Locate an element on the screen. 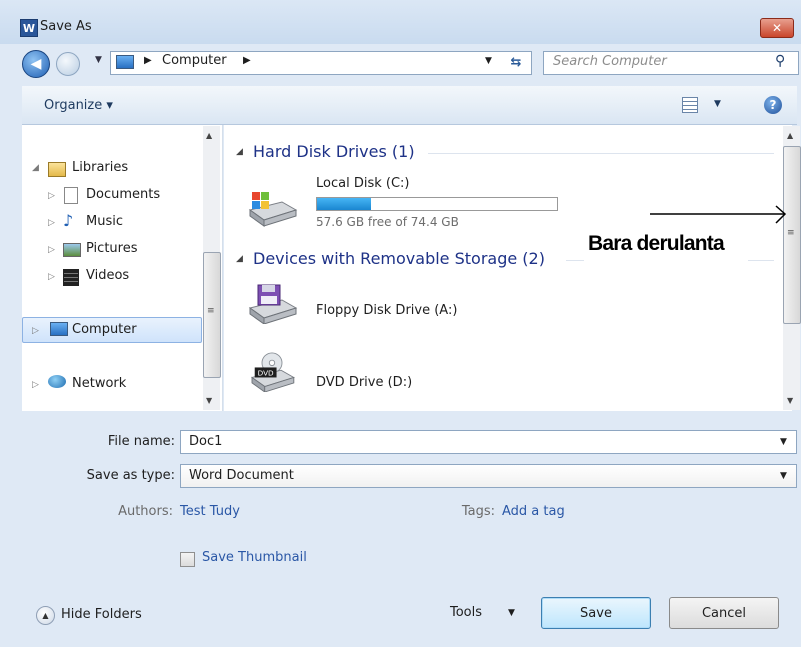 This screenshot has height=647, width=801. save-thumbnail-label: Save Thumbnail is located at coordinates (254, 557).